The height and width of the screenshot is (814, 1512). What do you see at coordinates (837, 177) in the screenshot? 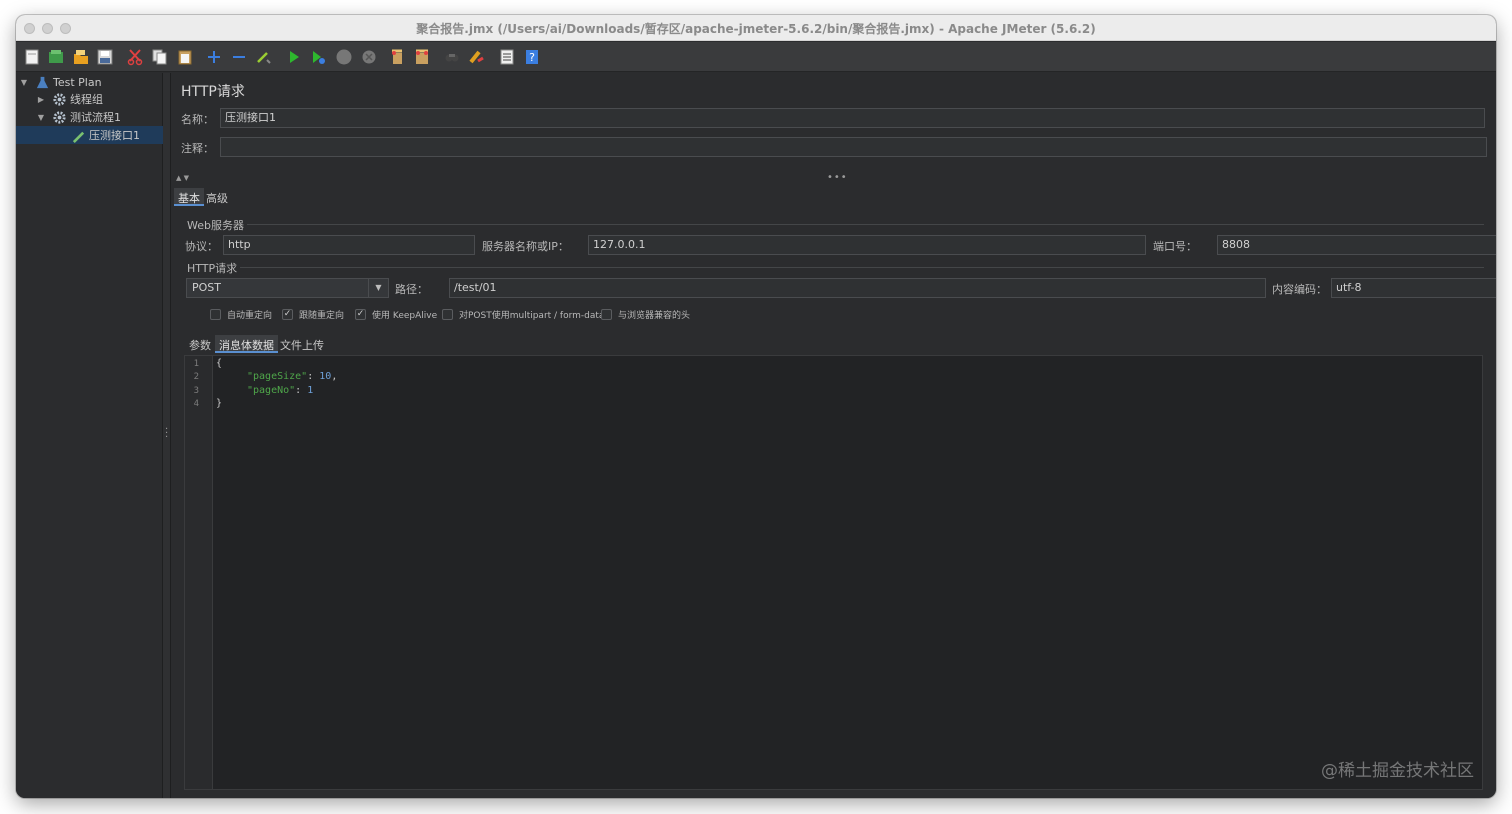
I see `drag-handle-icon: •••` at bounding box center [837, 177].